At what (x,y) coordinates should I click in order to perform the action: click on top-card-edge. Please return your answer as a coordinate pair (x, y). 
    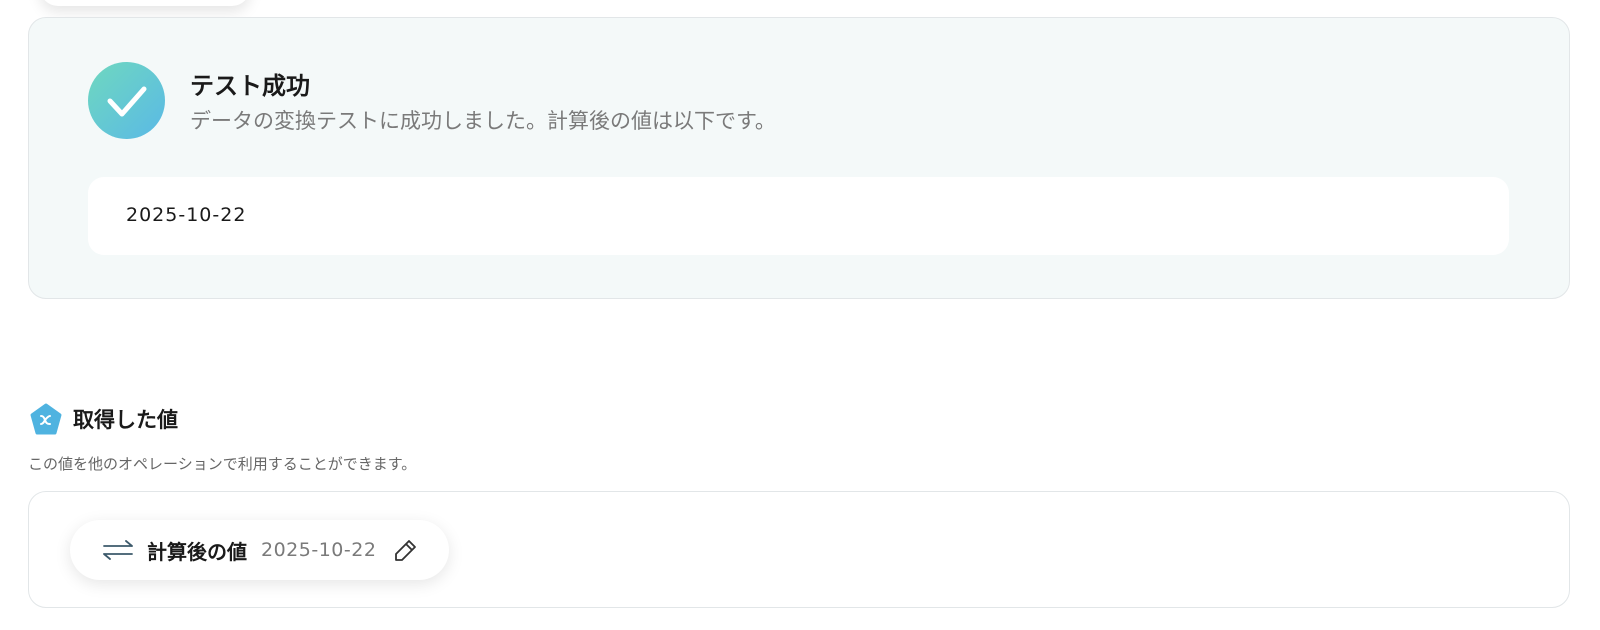
    Looking at the image, I should click on (145, 3).